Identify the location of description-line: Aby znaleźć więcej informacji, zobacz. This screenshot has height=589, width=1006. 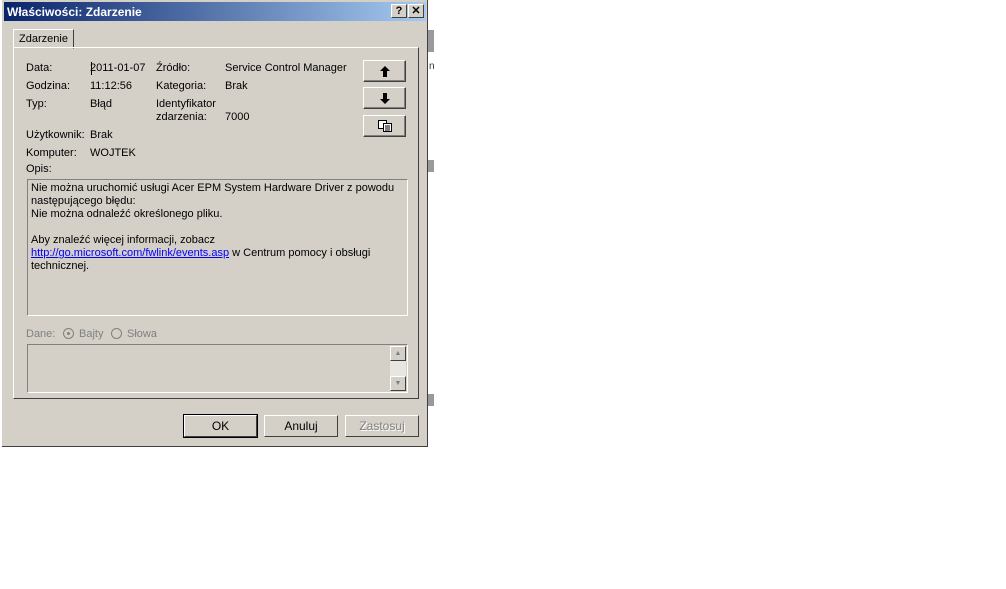
(123, 240).